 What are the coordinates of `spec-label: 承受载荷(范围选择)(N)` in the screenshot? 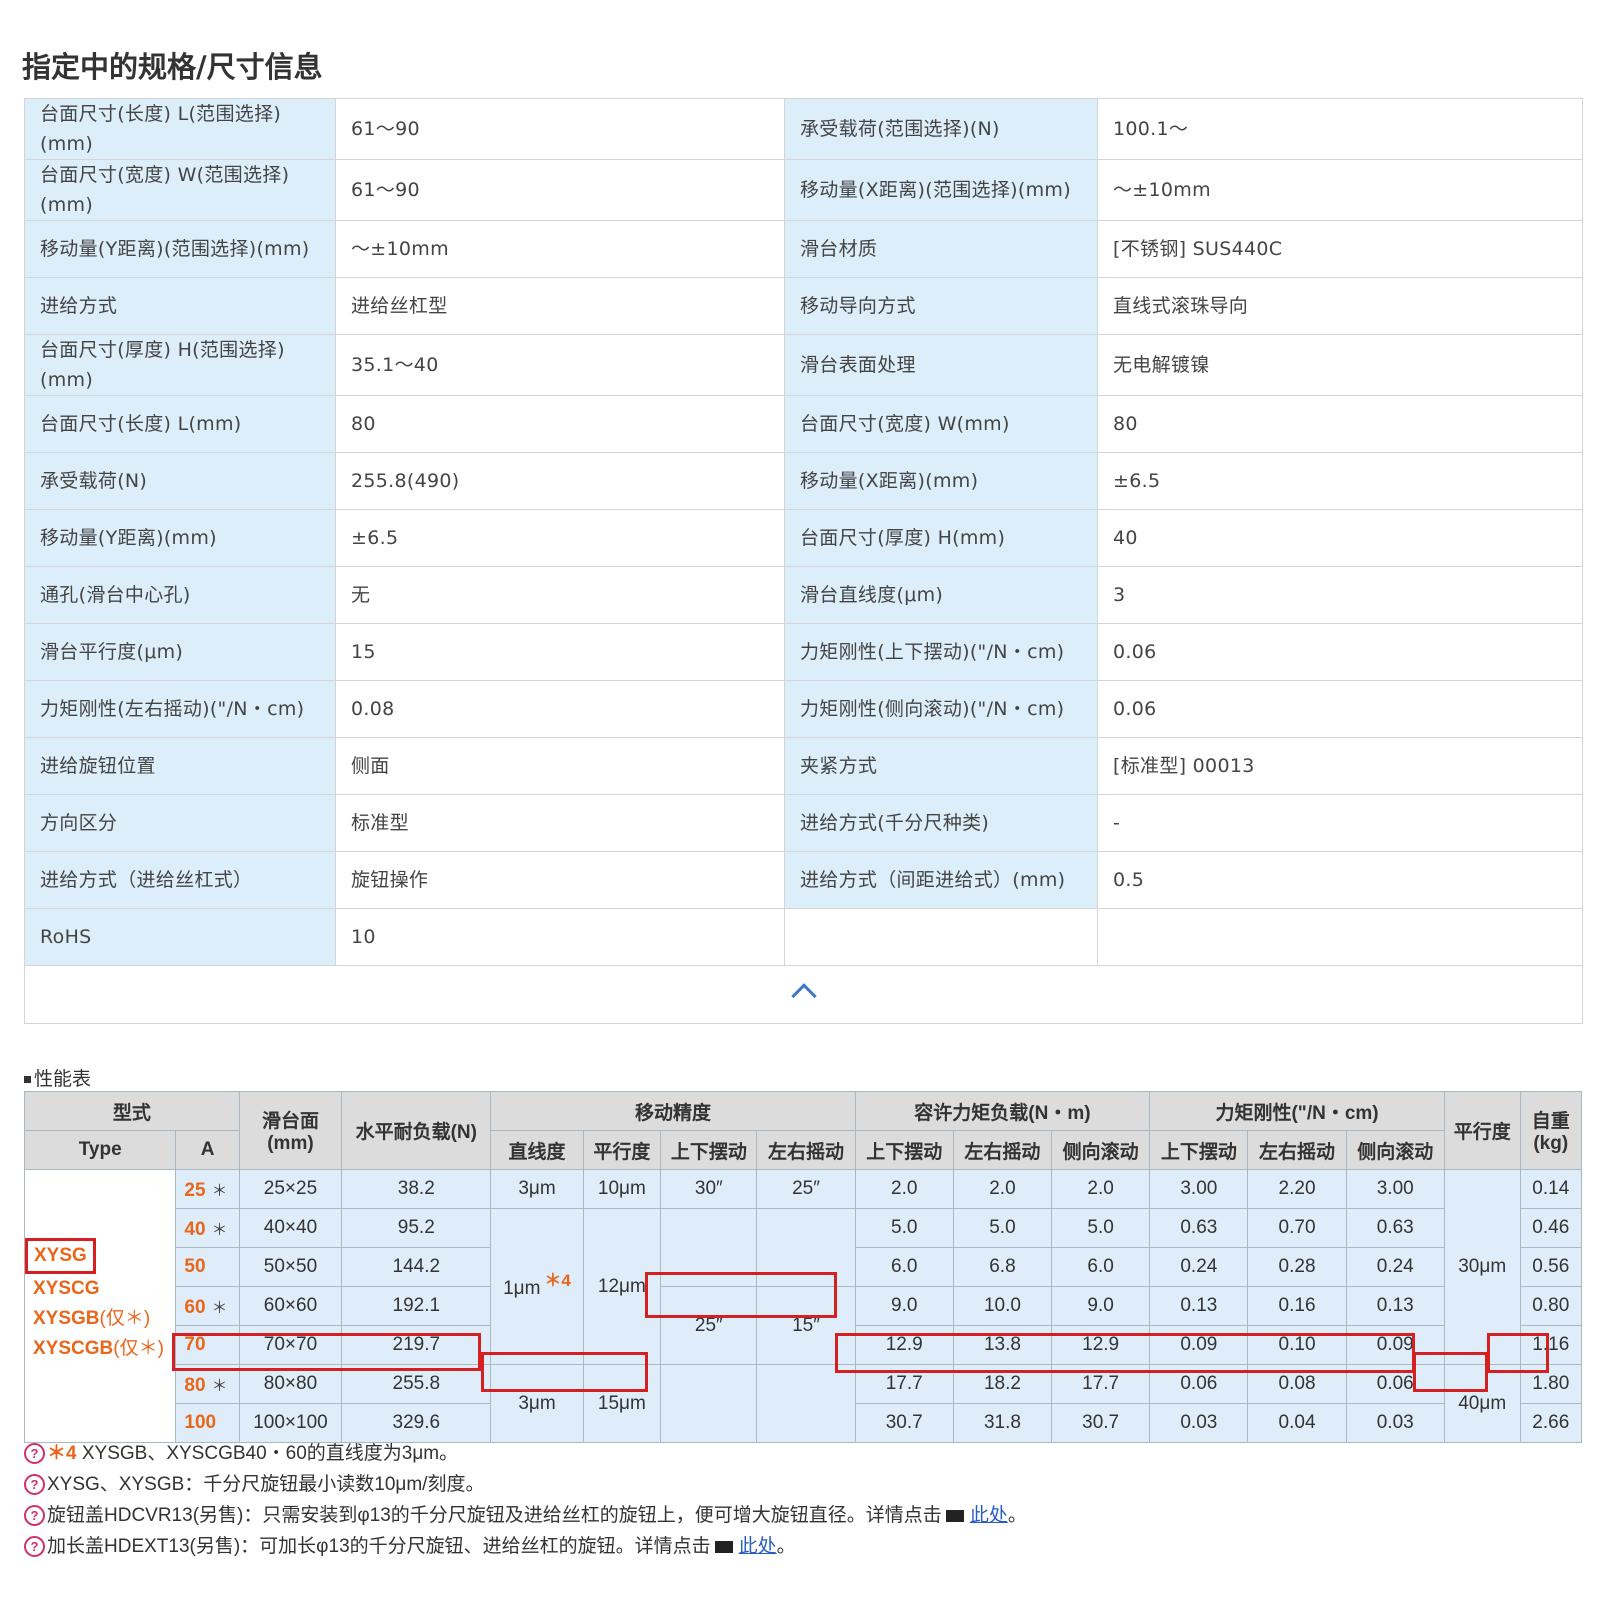 It's located at (941, 129).